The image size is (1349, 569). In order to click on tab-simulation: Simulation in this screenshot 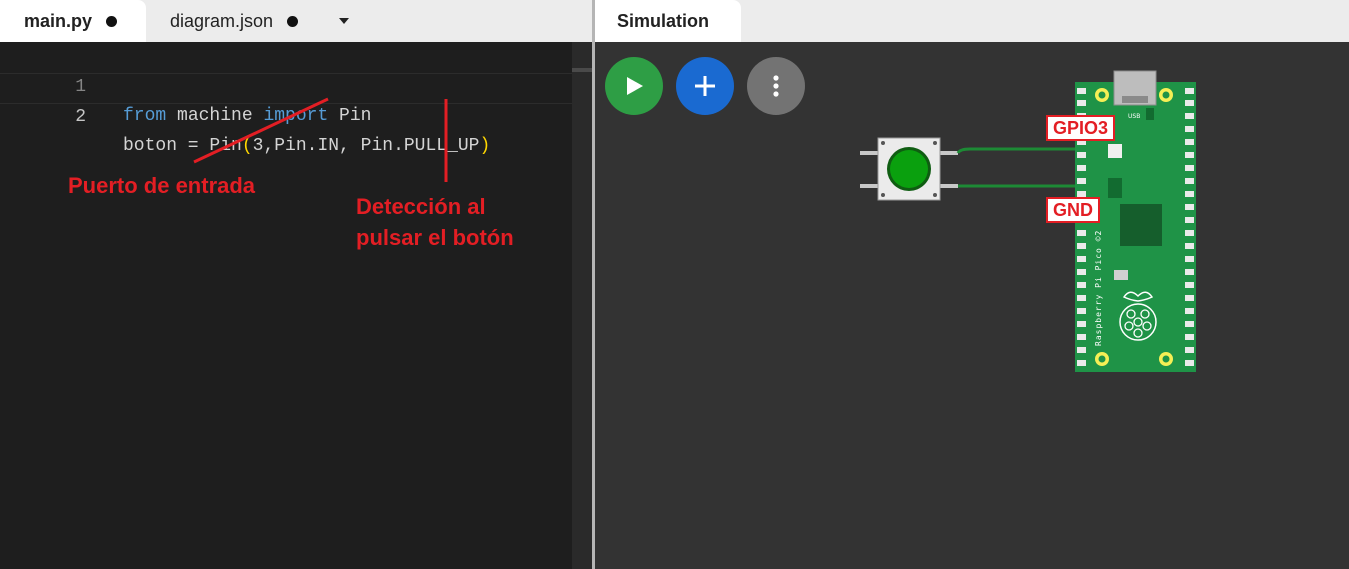, I will do `click(668, 21)`.